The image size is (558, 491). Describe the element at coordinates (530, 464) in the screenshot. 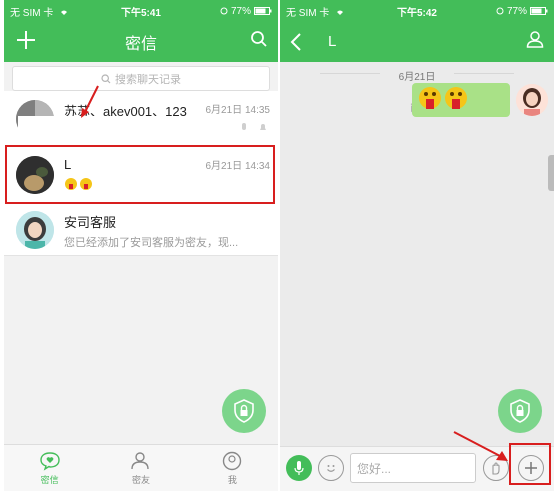

I see `highlight-box` at that location.